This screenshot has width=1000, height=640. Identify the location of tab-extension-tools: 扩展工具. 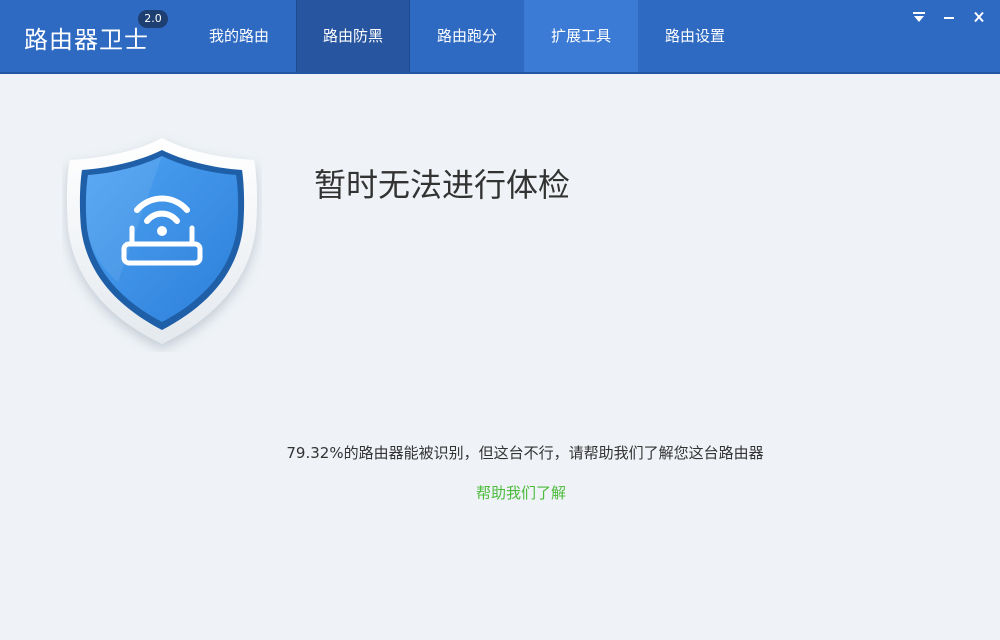
(581, 36).